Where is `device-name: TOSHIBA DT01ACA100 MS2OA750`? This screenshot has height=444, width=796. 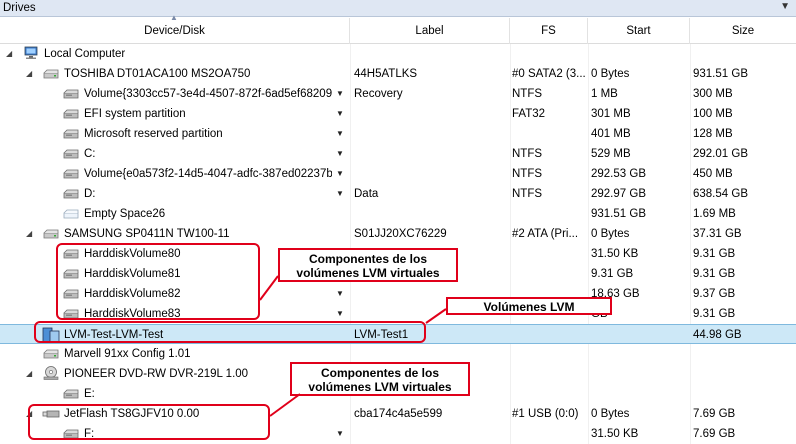 device-name: TOSHIBA DT01ACA100 MS2OA750 is located at coordinates (157, 74).